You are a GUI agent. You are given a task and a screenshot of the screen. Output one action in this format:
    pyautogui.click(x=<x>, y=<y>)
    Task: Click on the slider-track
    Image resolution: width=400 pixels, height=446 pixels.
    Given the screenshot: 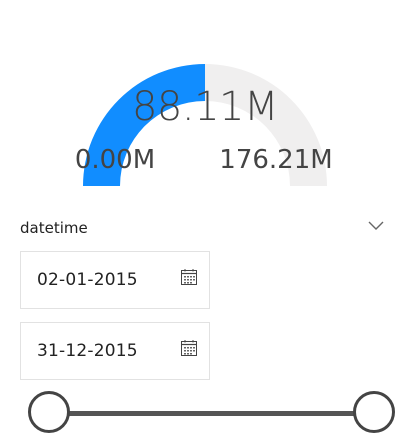 What is the action you would take?
    pyautogui.click(x=201, y=413)
    